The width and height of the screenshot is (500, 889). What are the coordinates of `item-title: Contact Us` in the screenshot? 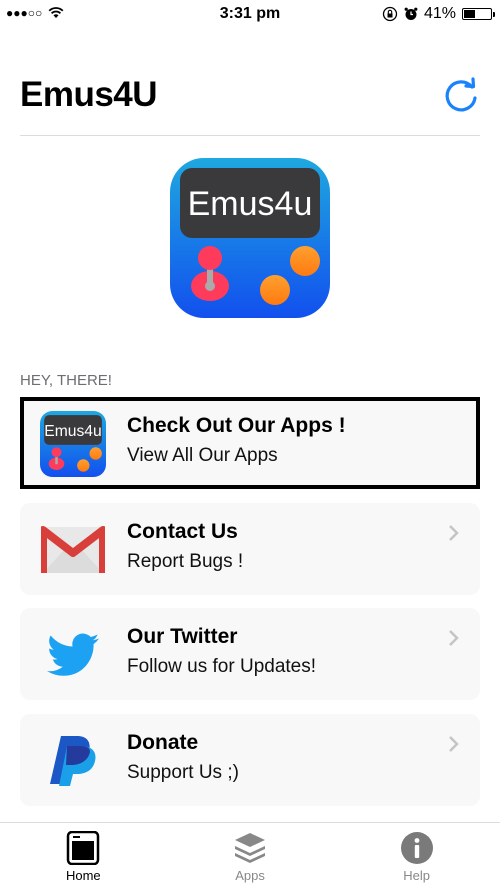 It's located at (182, 531).